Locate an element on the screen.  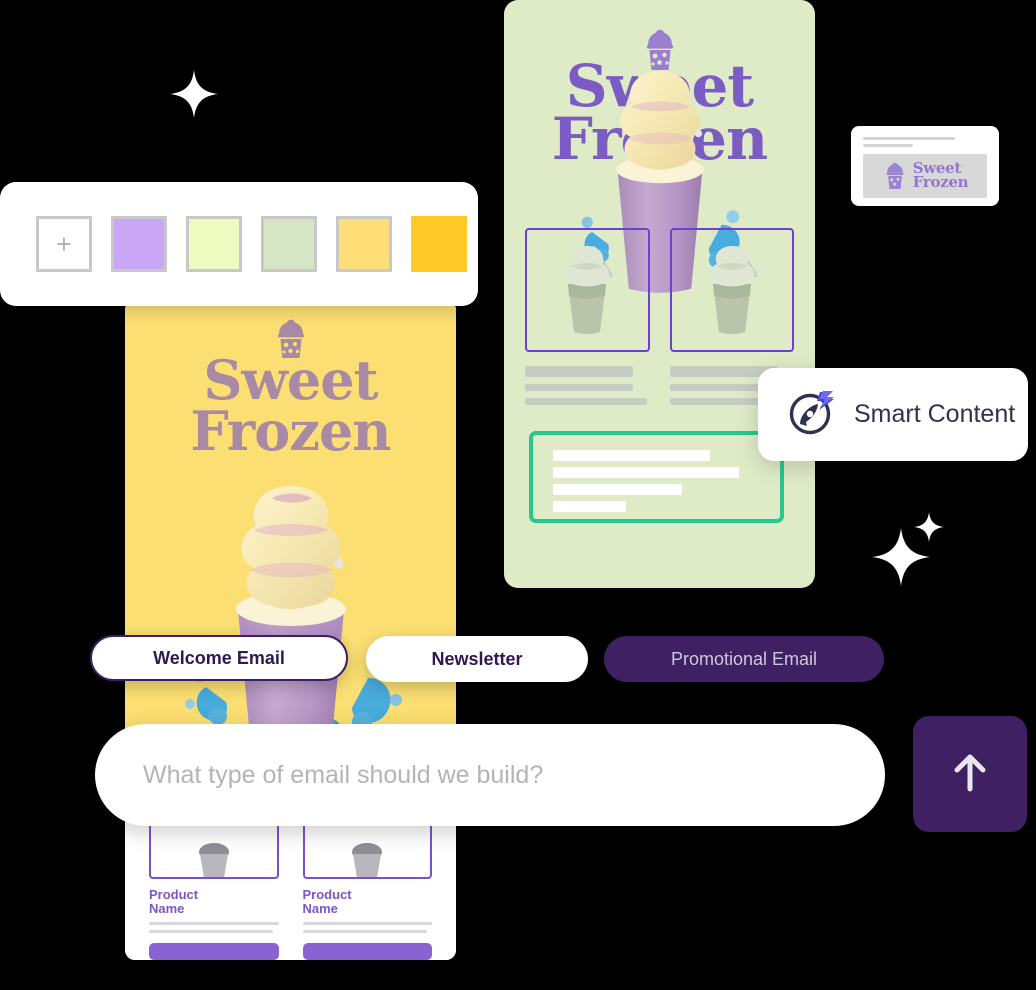
pill-label: Newsletter is located at coordinates (477, 658).